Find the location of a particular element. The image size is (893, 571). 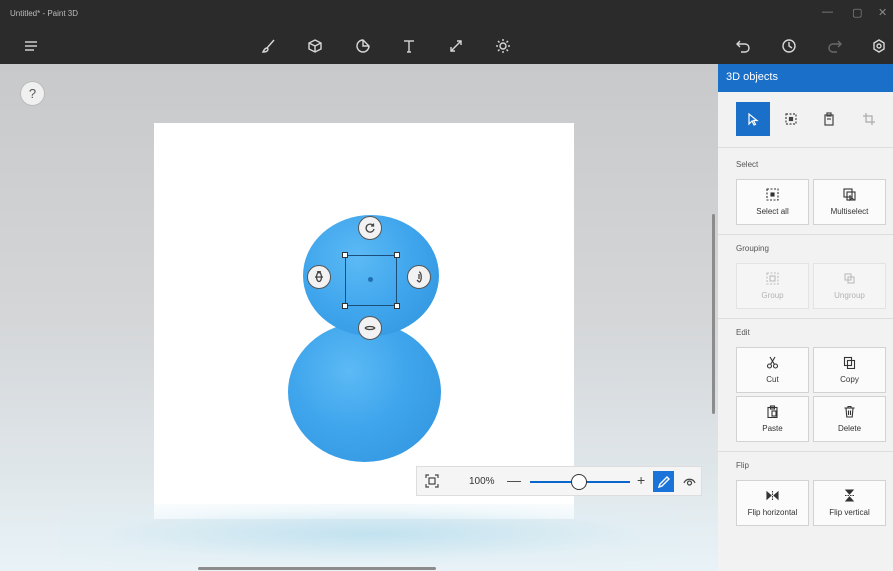

help-button: ? is located at coordinates (32, 93).